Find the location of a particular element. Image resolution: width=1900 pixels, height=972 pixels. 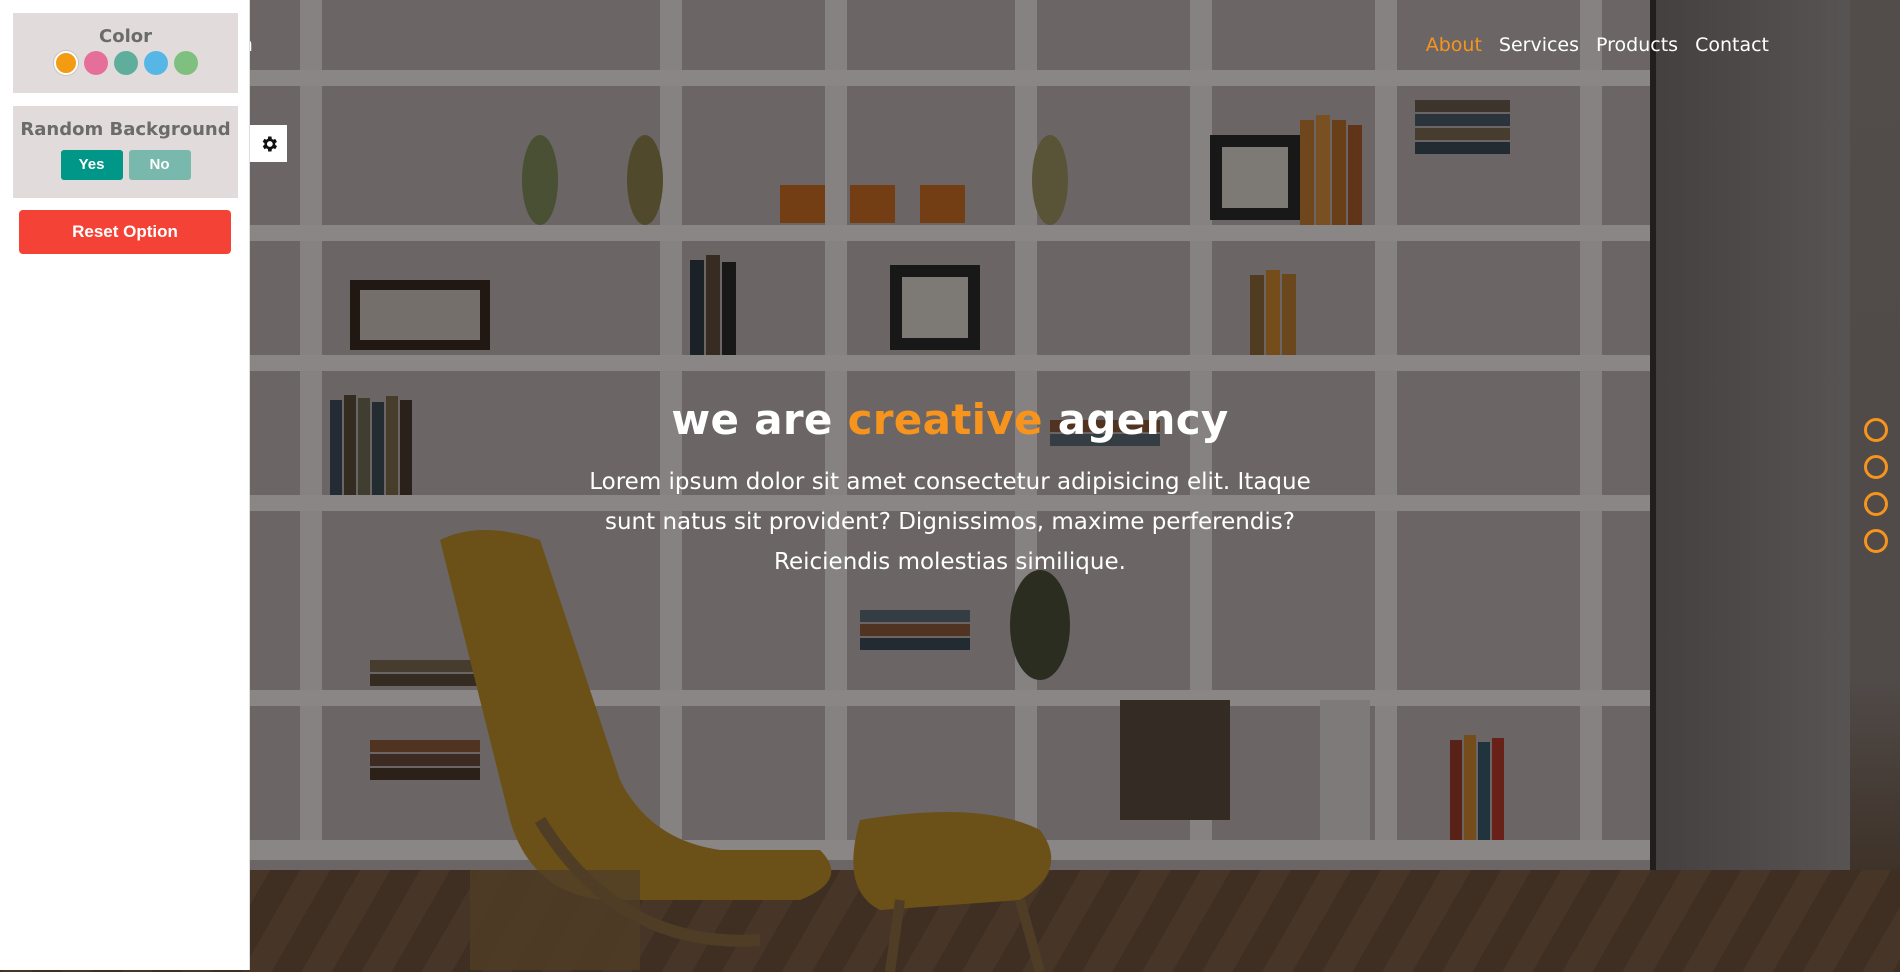

page-bullets is located at coordinates (1876, 485).